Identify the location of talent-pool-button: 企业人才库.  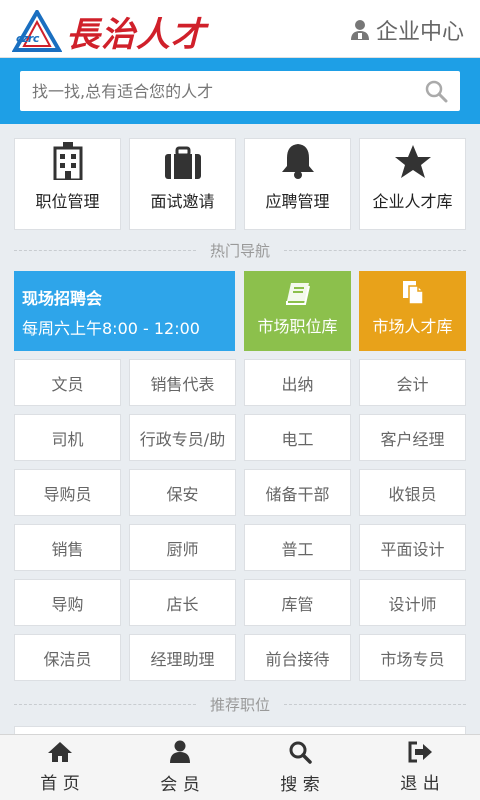
(412, 184).